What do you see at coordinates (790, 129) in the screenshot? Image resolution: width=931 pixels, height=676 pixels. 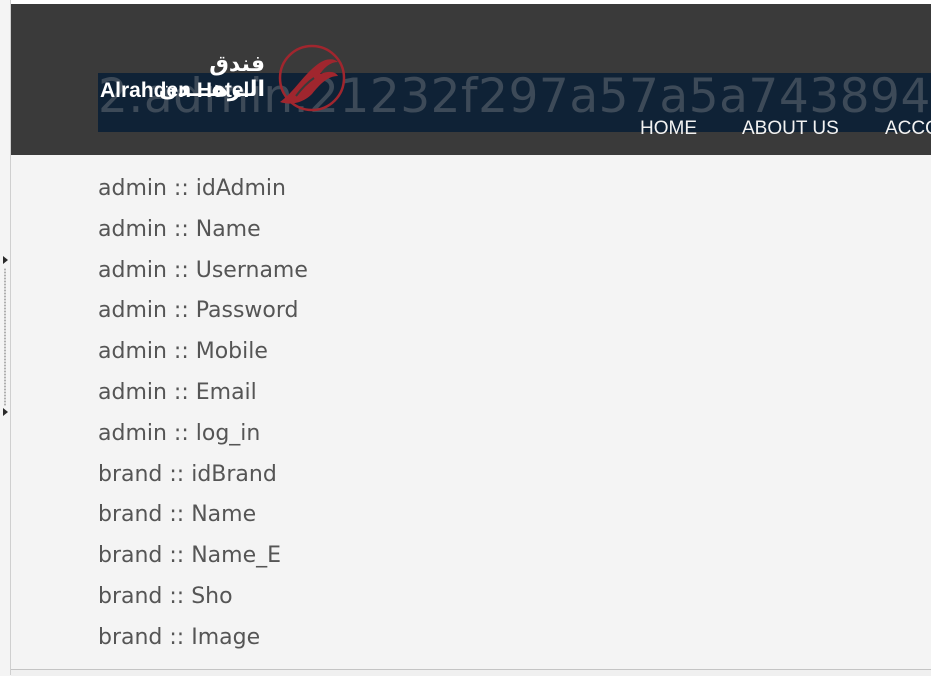 I see `nav-about-us: ABOUT US` at bounding box center [790, 129].